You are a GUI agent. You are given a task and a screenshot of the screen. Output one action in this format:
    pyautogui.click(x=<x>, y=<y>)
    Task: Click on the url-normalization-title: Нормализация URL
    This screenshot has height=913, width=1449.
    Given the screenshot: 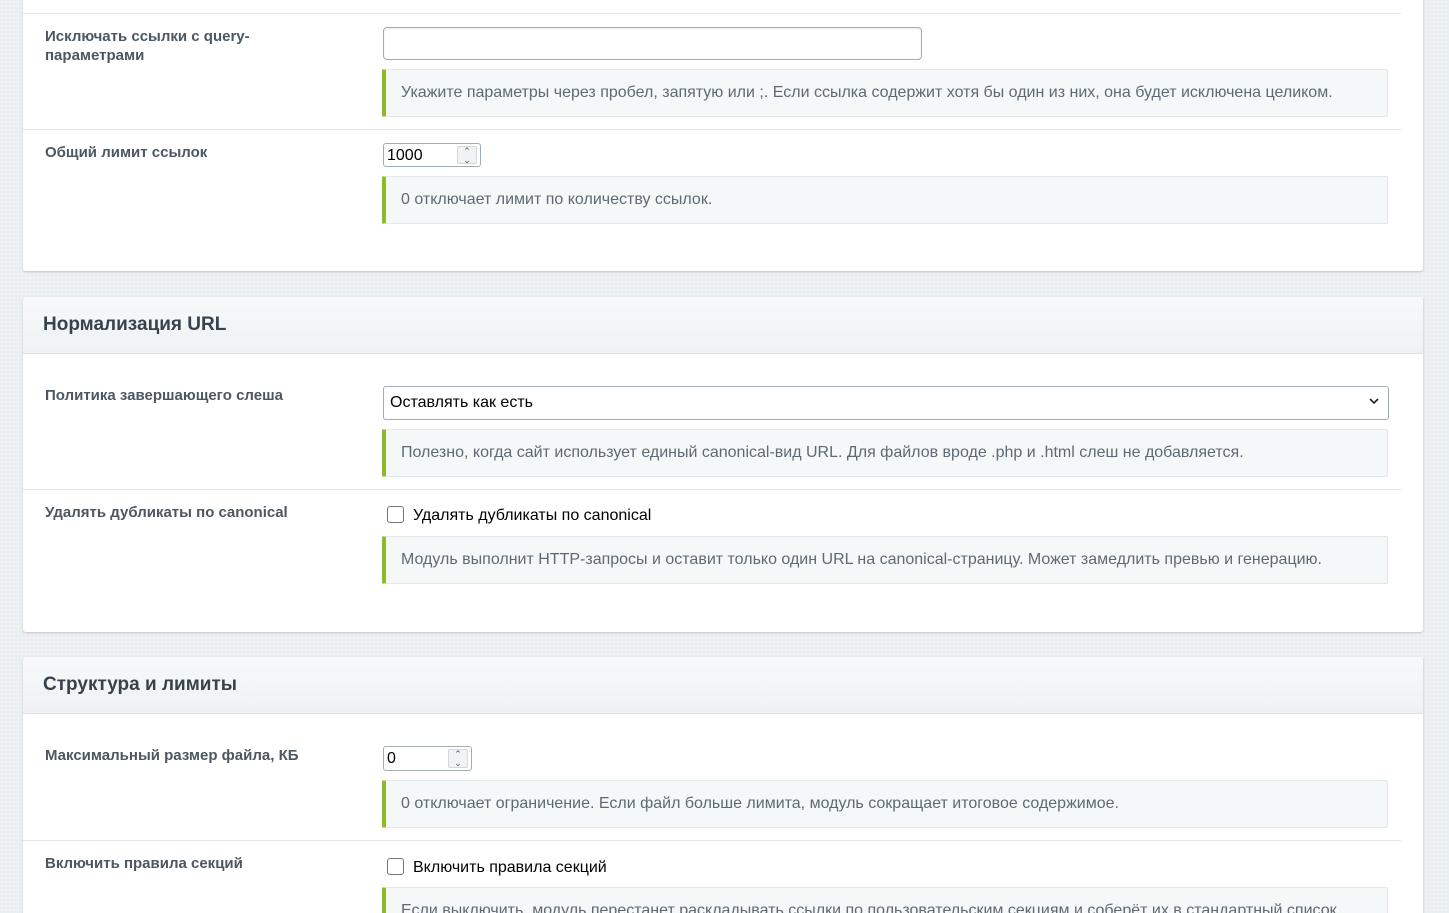 What is the action you would take?
    pyautogui.click(x=135, y=324)
    